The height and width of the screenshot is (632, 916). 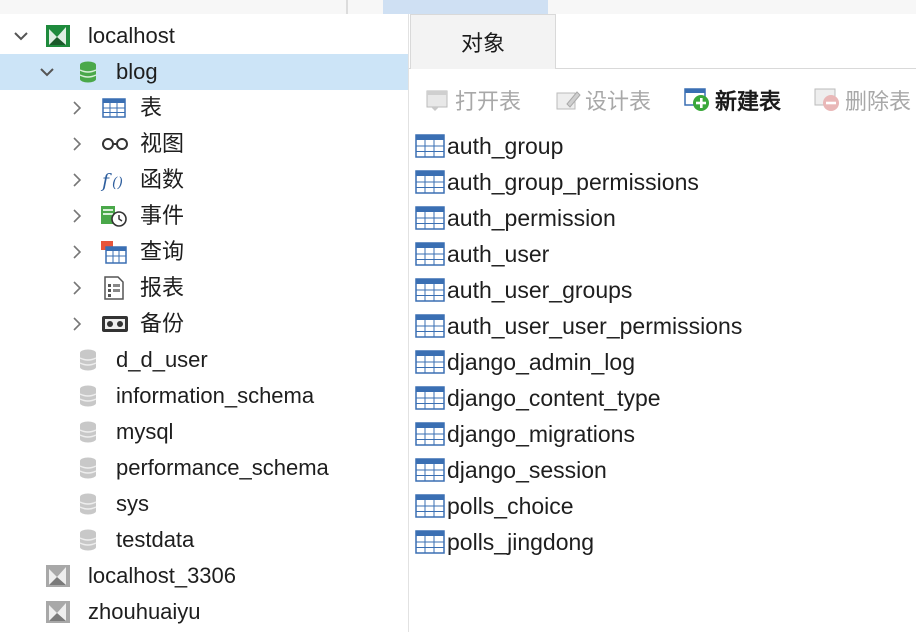 I want to click on tree-label: localhost_3306, so click(x=162, y=575).